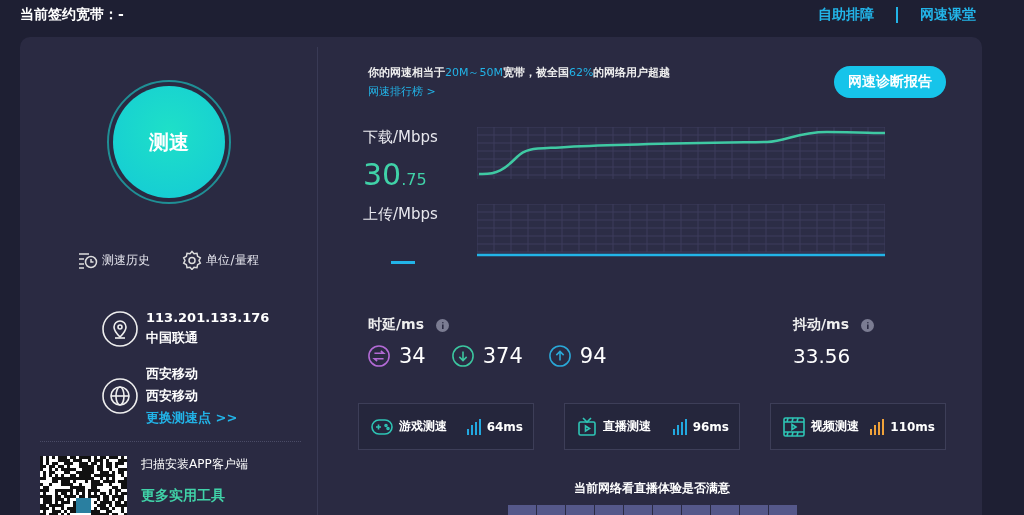 Image resolution: width=1024 pixels, height=515 pixels. I want to click on history-icon, so click(88, 260).